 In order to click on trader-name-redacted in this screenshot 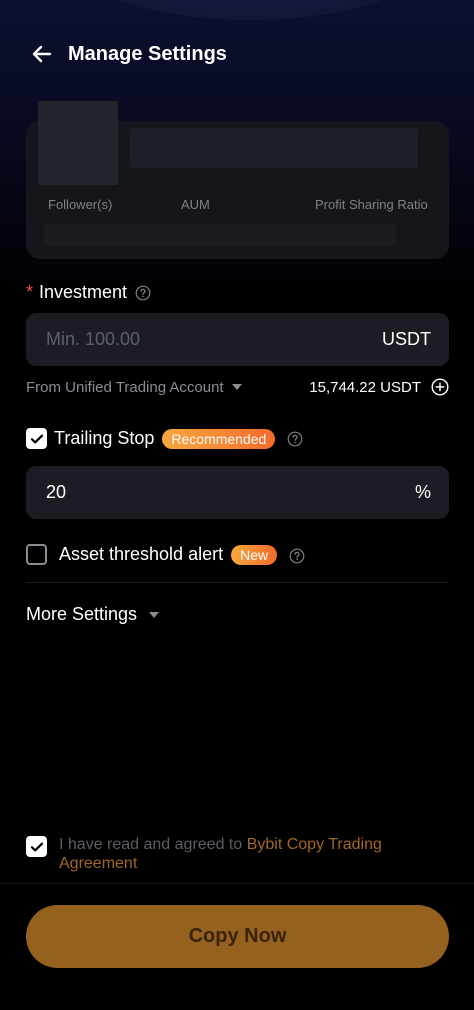, I will do `click(274, 148)`.